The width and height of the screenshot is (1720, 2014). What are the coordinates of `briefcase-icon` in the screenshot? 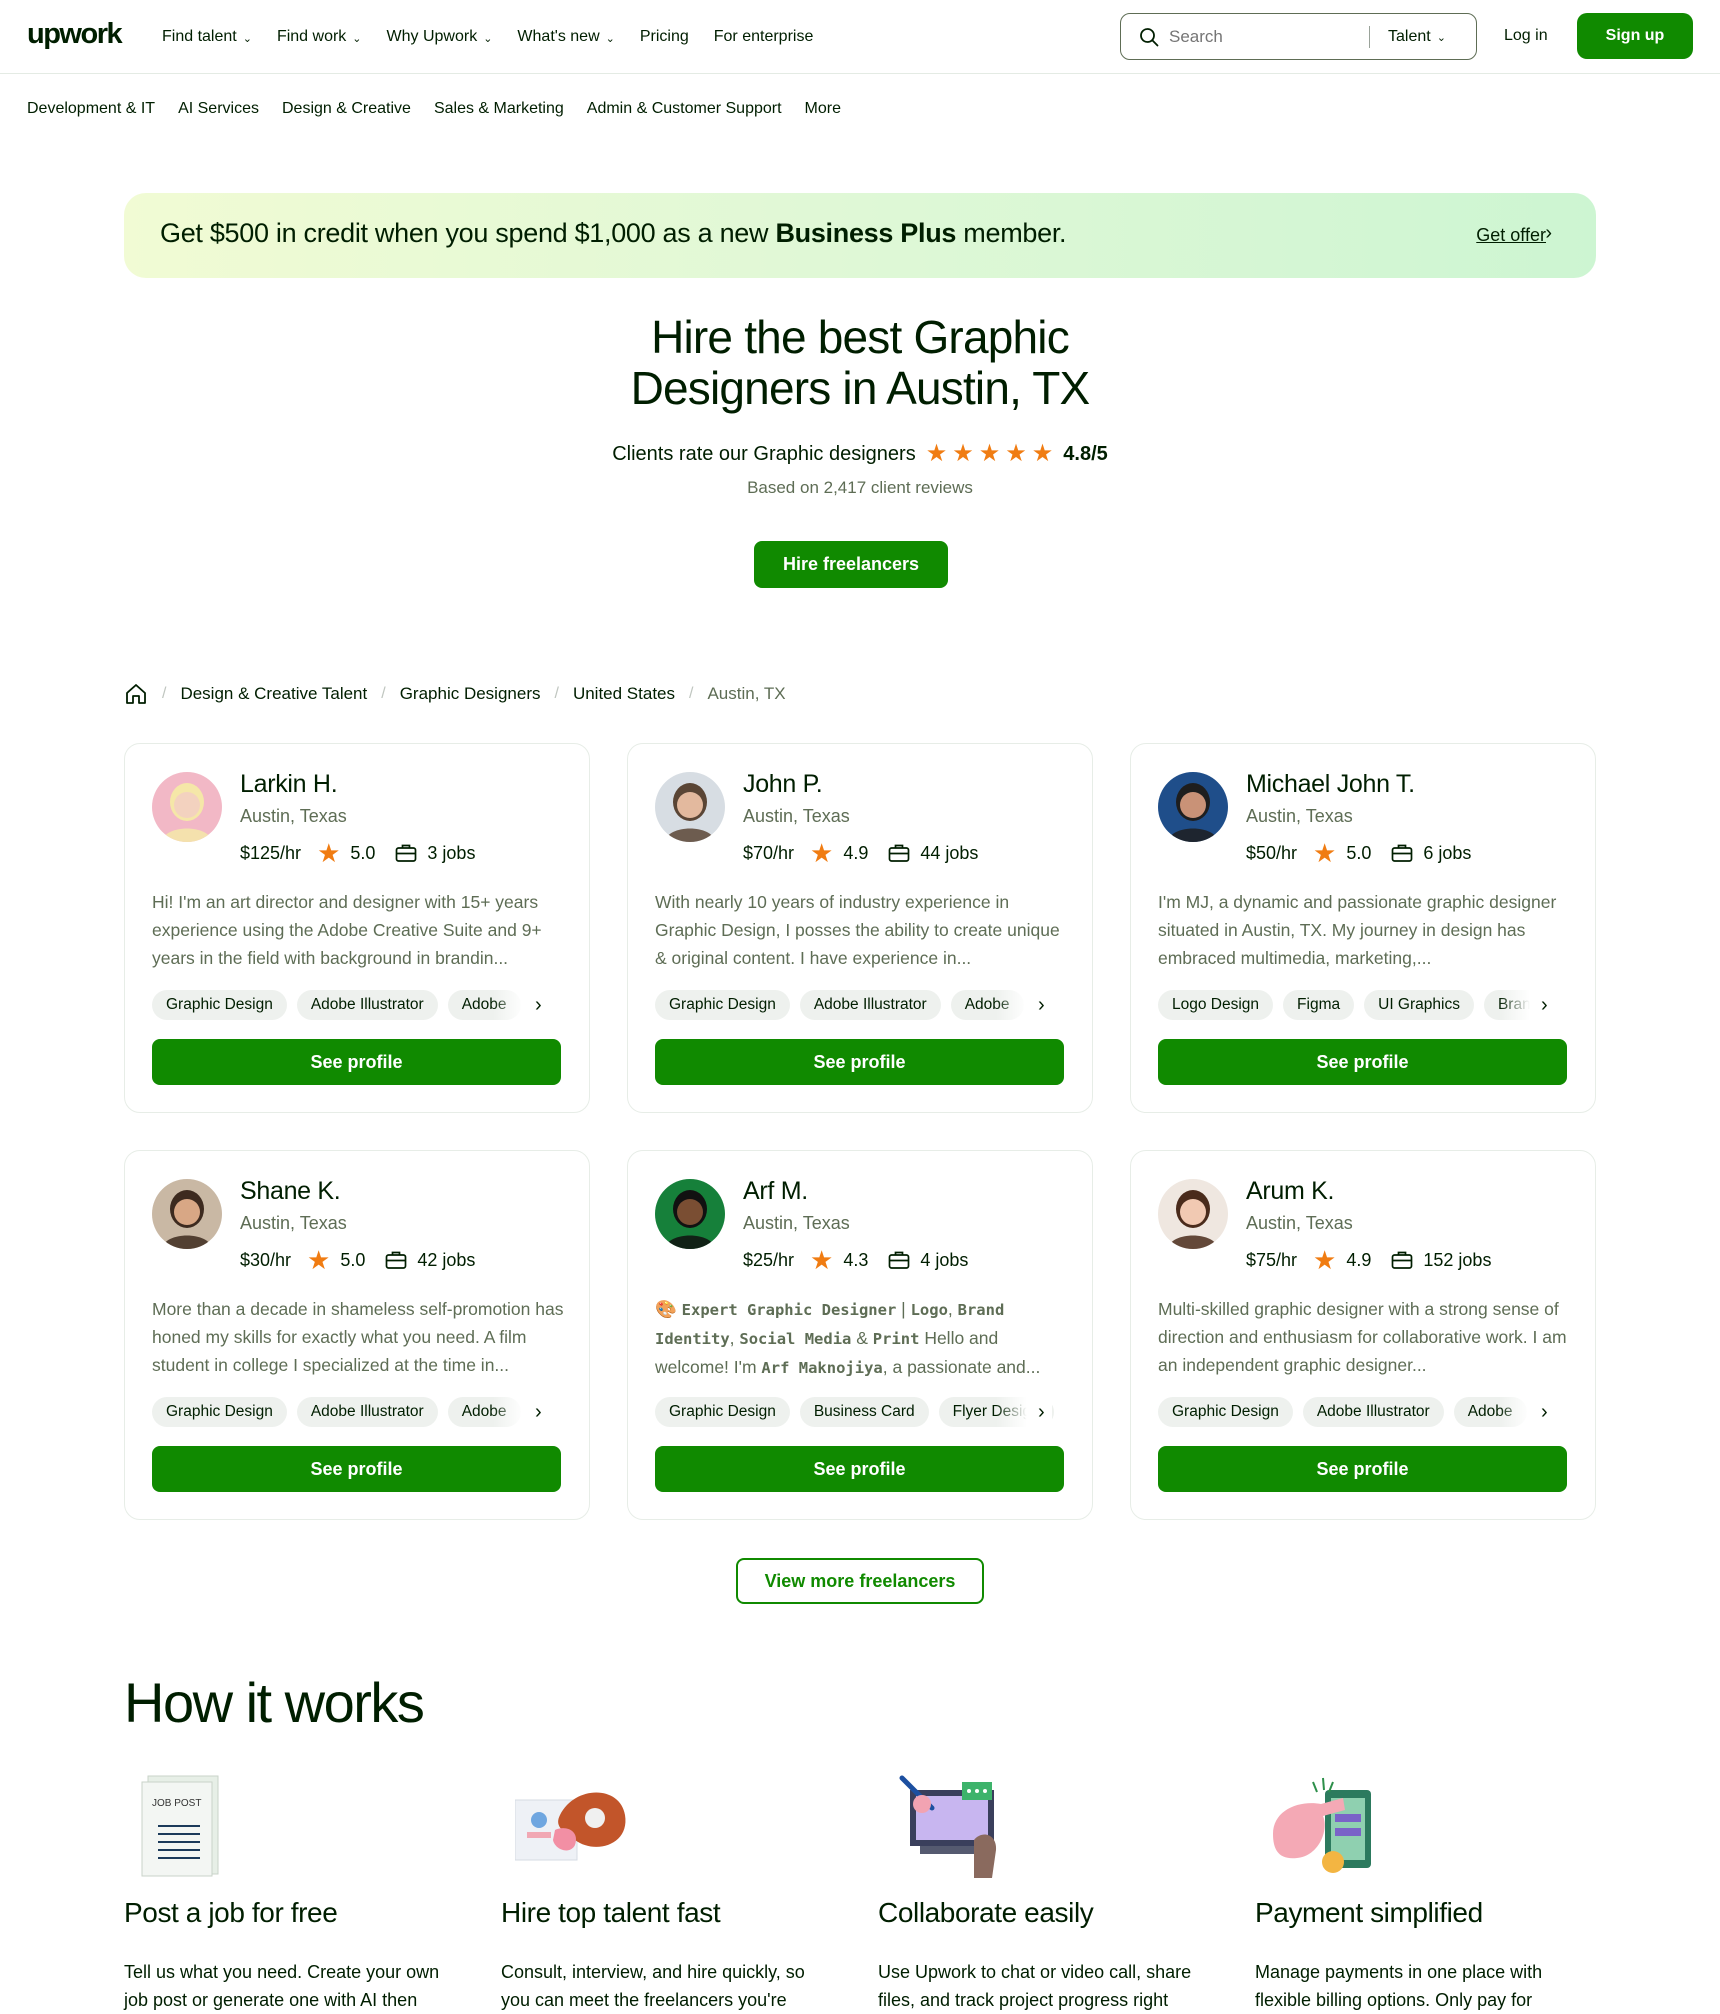 It's located at (1402, 1260).